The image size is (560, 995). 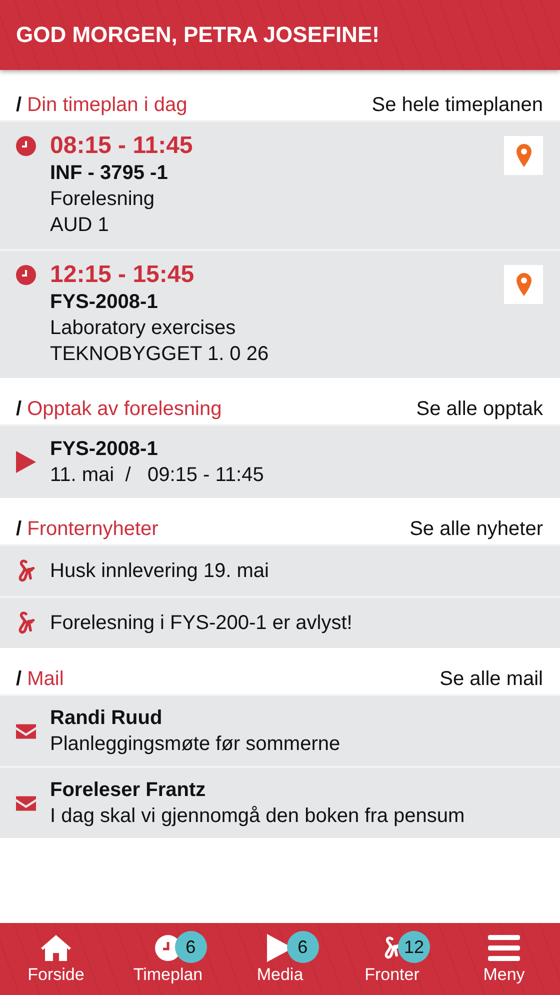 I want to click on mail-sender: Randi Ruud, so click(x=107, y=718).